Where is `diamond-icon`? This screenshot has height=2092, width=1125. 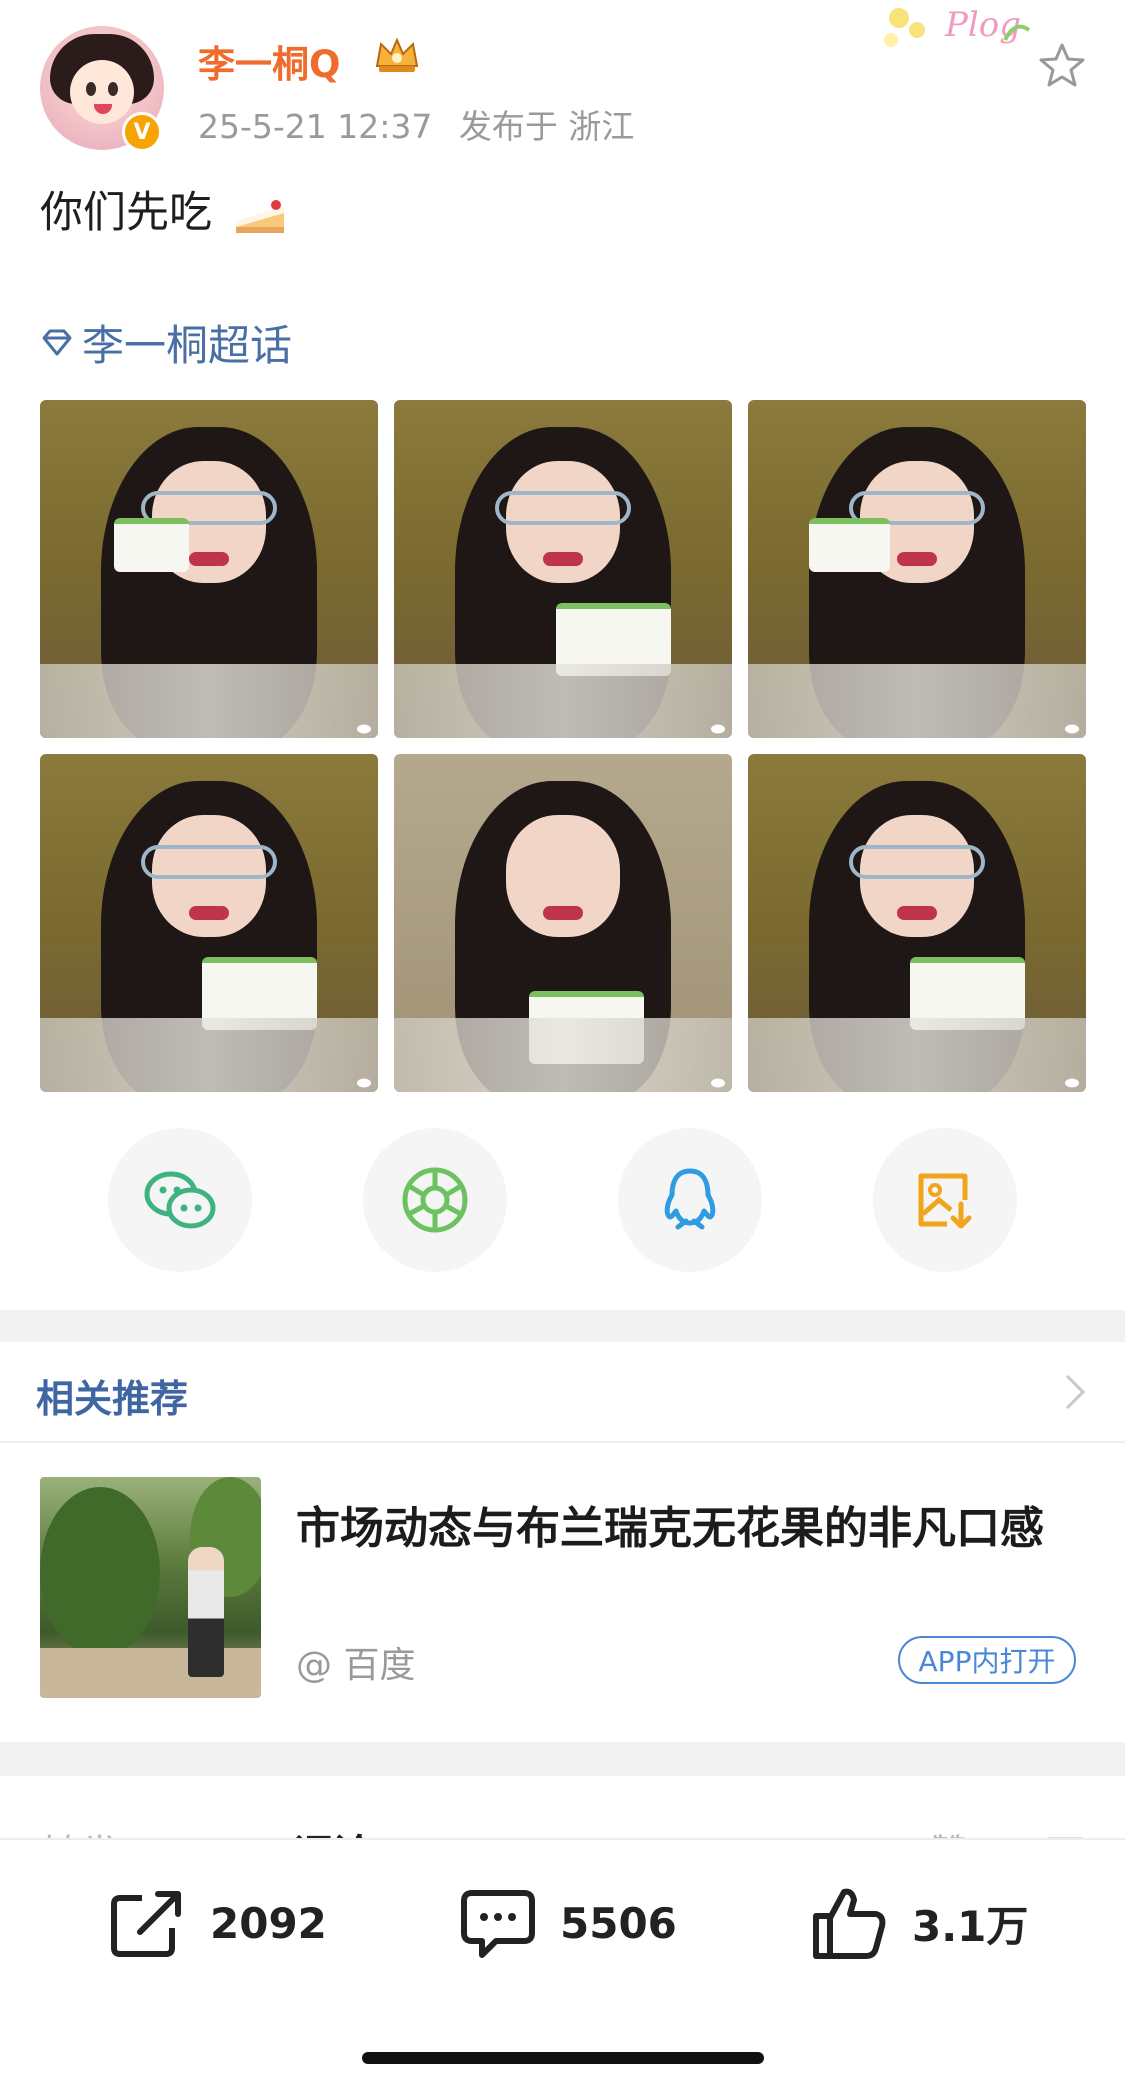
diamond-icon is located at coordinates (57, 342).